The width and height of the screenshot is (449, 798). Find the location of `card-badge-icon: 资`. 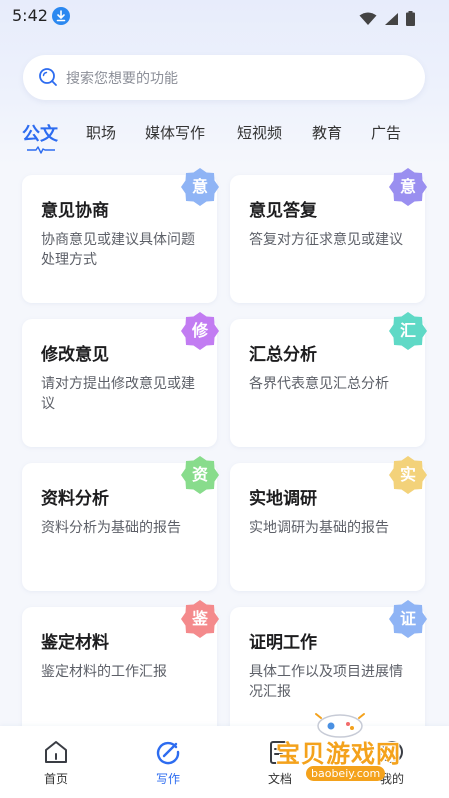

card-badge-icon: 资 is located at coordinates (200, 475).